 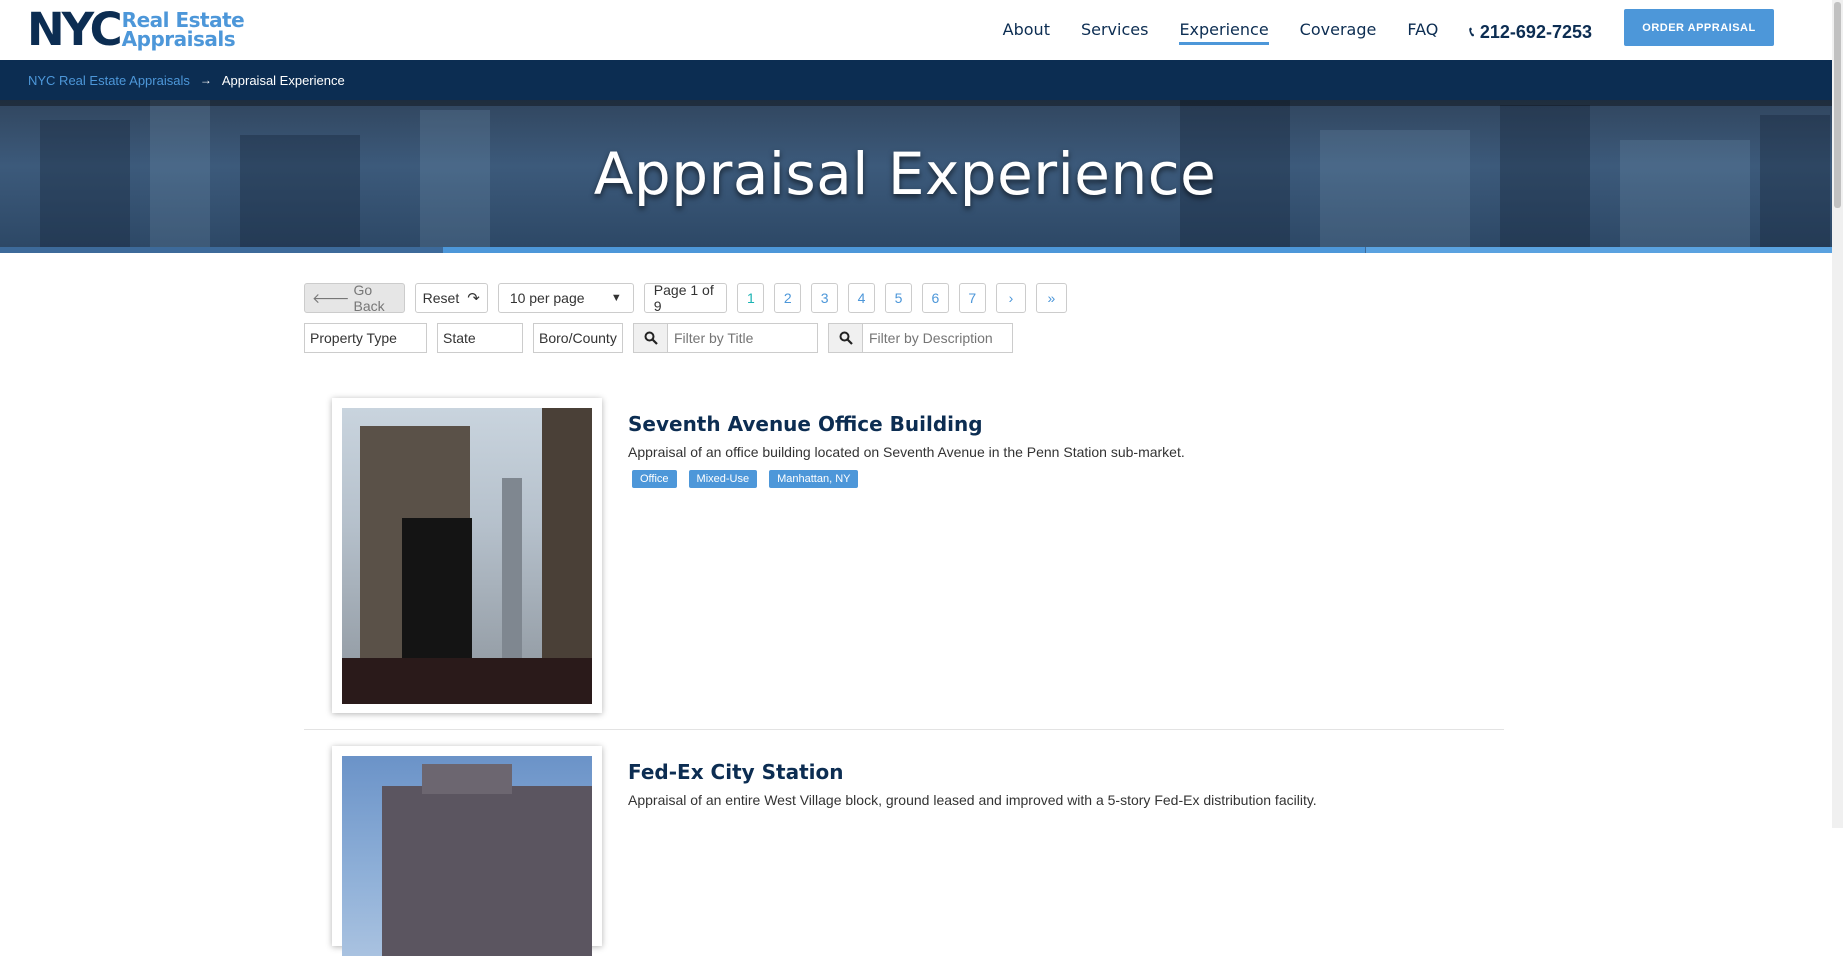 What do you see at coordinates (283, 80) in the screenshot?
I see `breadcrumb-current: Appraisal Experience` at bounding box center [283, 80].